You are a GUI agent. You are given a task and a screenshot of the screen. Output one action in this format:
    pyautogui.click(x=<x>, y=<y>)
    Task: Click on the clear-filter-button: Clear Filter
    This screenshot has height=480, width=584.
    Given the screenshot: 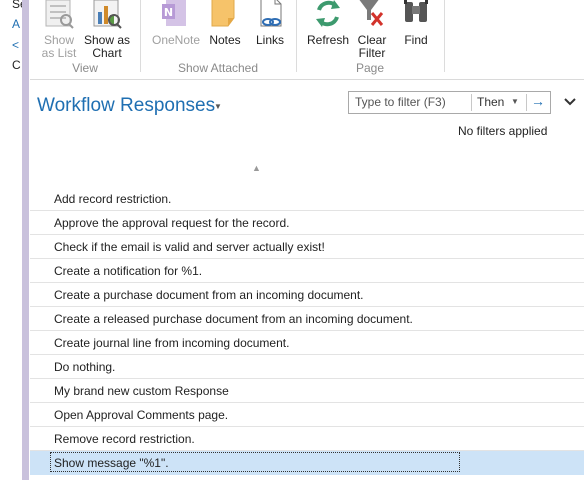 What is the action you would take?
    pyautogui.click(x=372, y=30)
    